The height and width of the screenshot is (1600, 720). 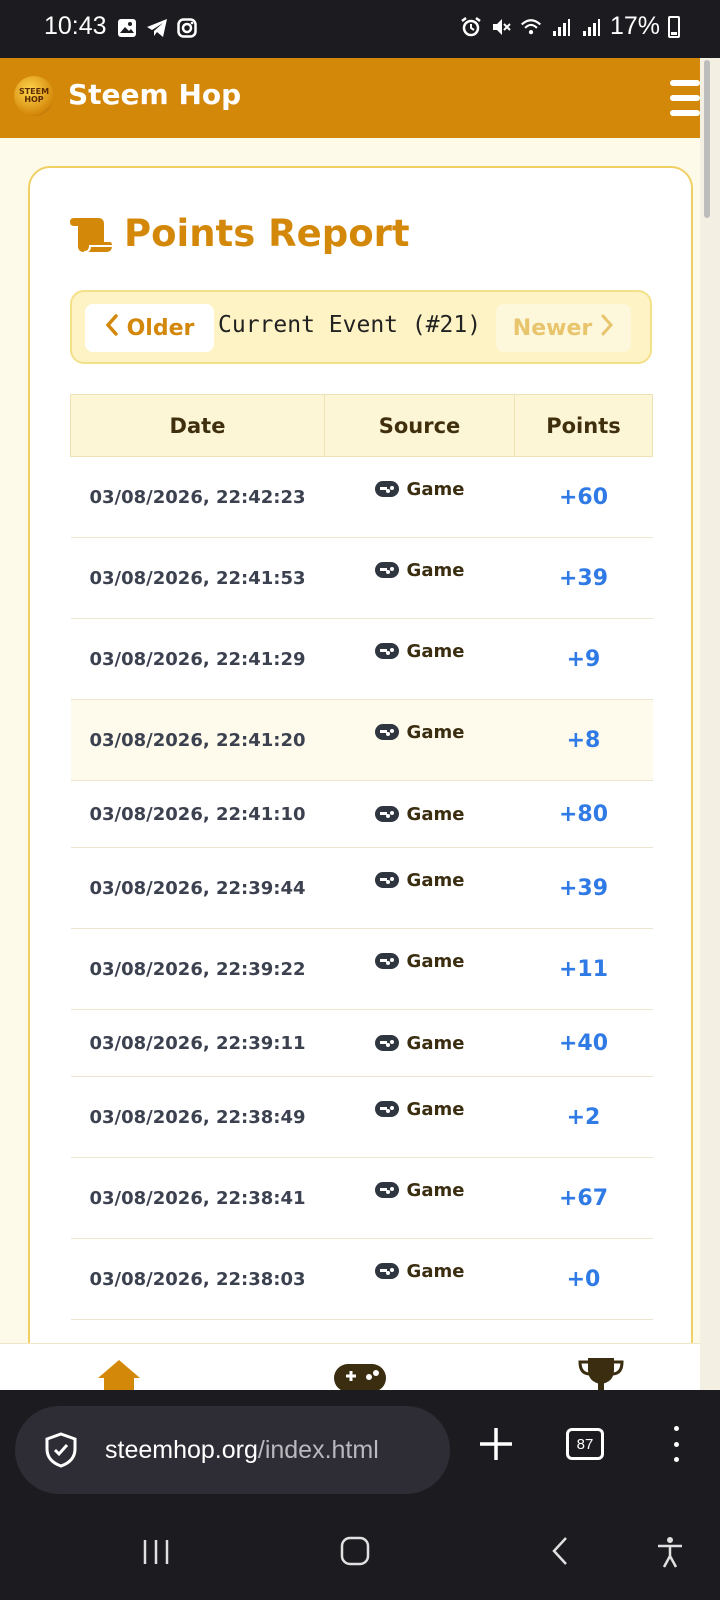 What do you see at coordinates (496, 1444) in the screenshot?
I see `new-tab-icon` at bounding box center [496, 1444].